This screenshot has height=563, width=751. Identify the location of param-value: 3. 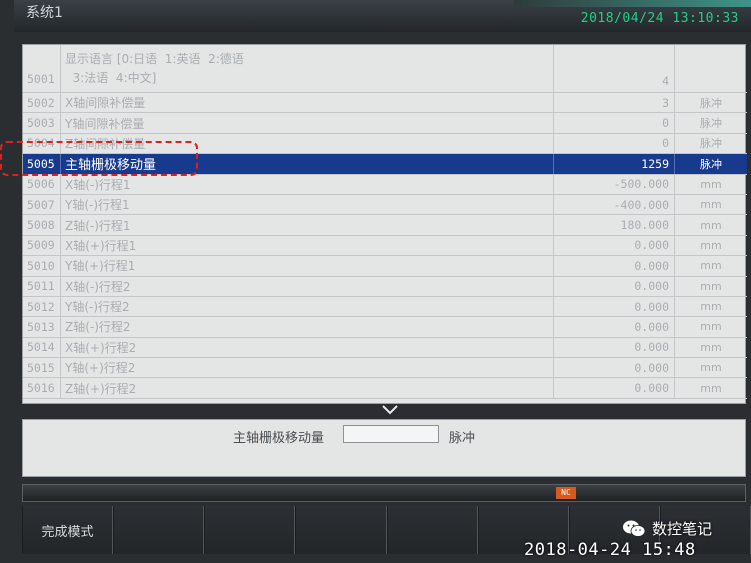
(614, 103).